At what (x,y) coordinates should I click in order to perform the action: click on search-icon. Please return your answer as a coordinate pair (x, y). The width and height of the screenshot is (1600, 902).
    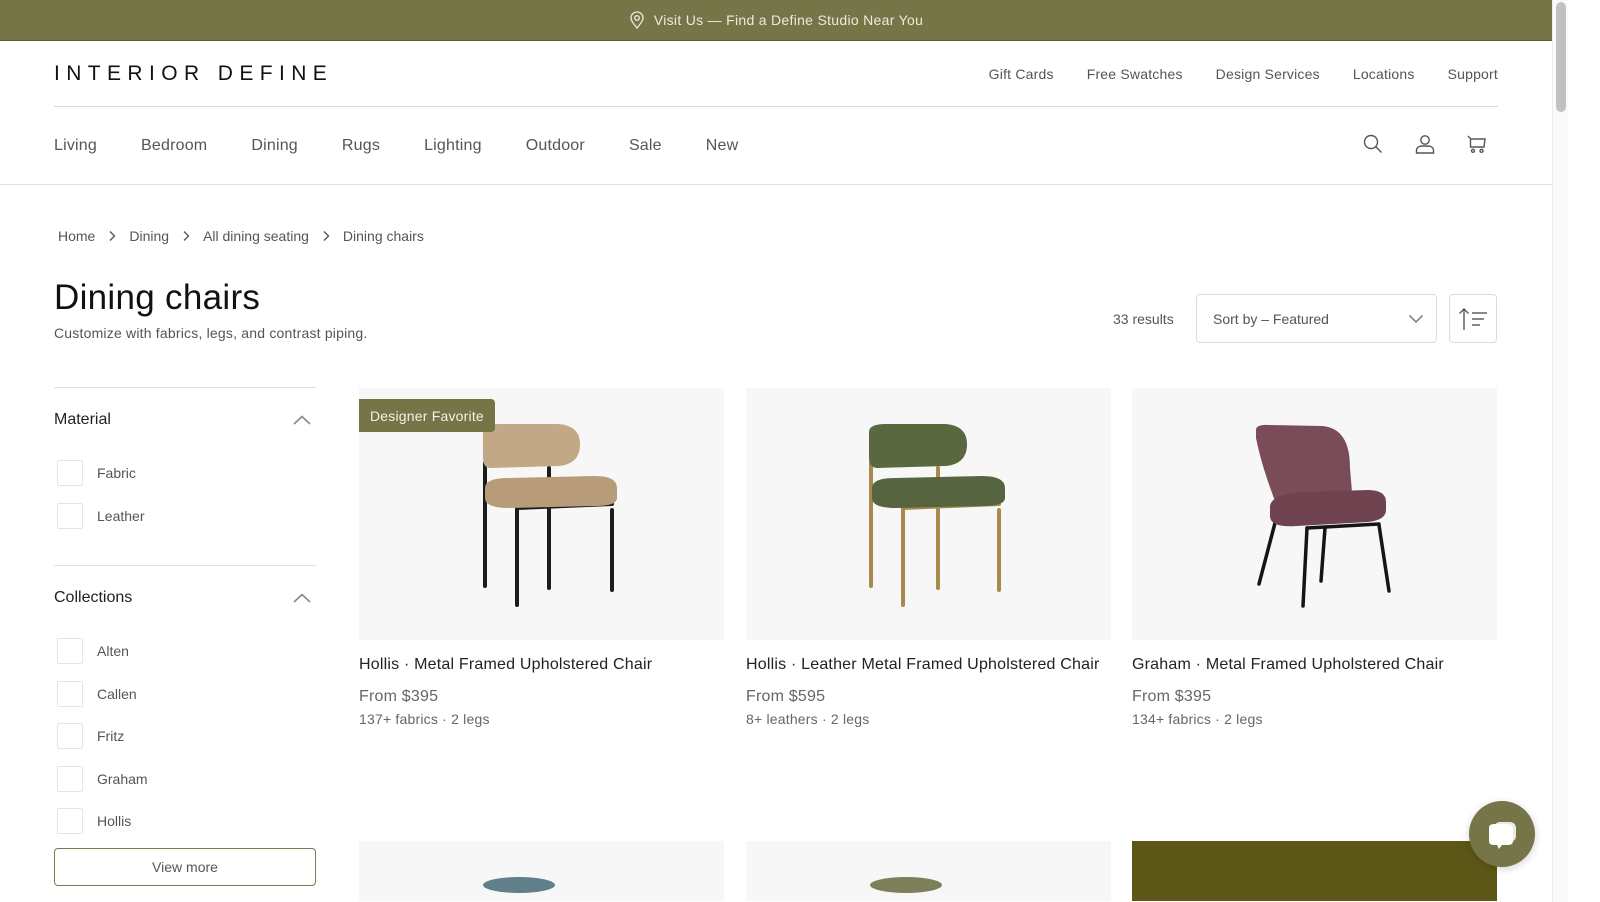
    Looking at the image, I should click on (1373, 144).